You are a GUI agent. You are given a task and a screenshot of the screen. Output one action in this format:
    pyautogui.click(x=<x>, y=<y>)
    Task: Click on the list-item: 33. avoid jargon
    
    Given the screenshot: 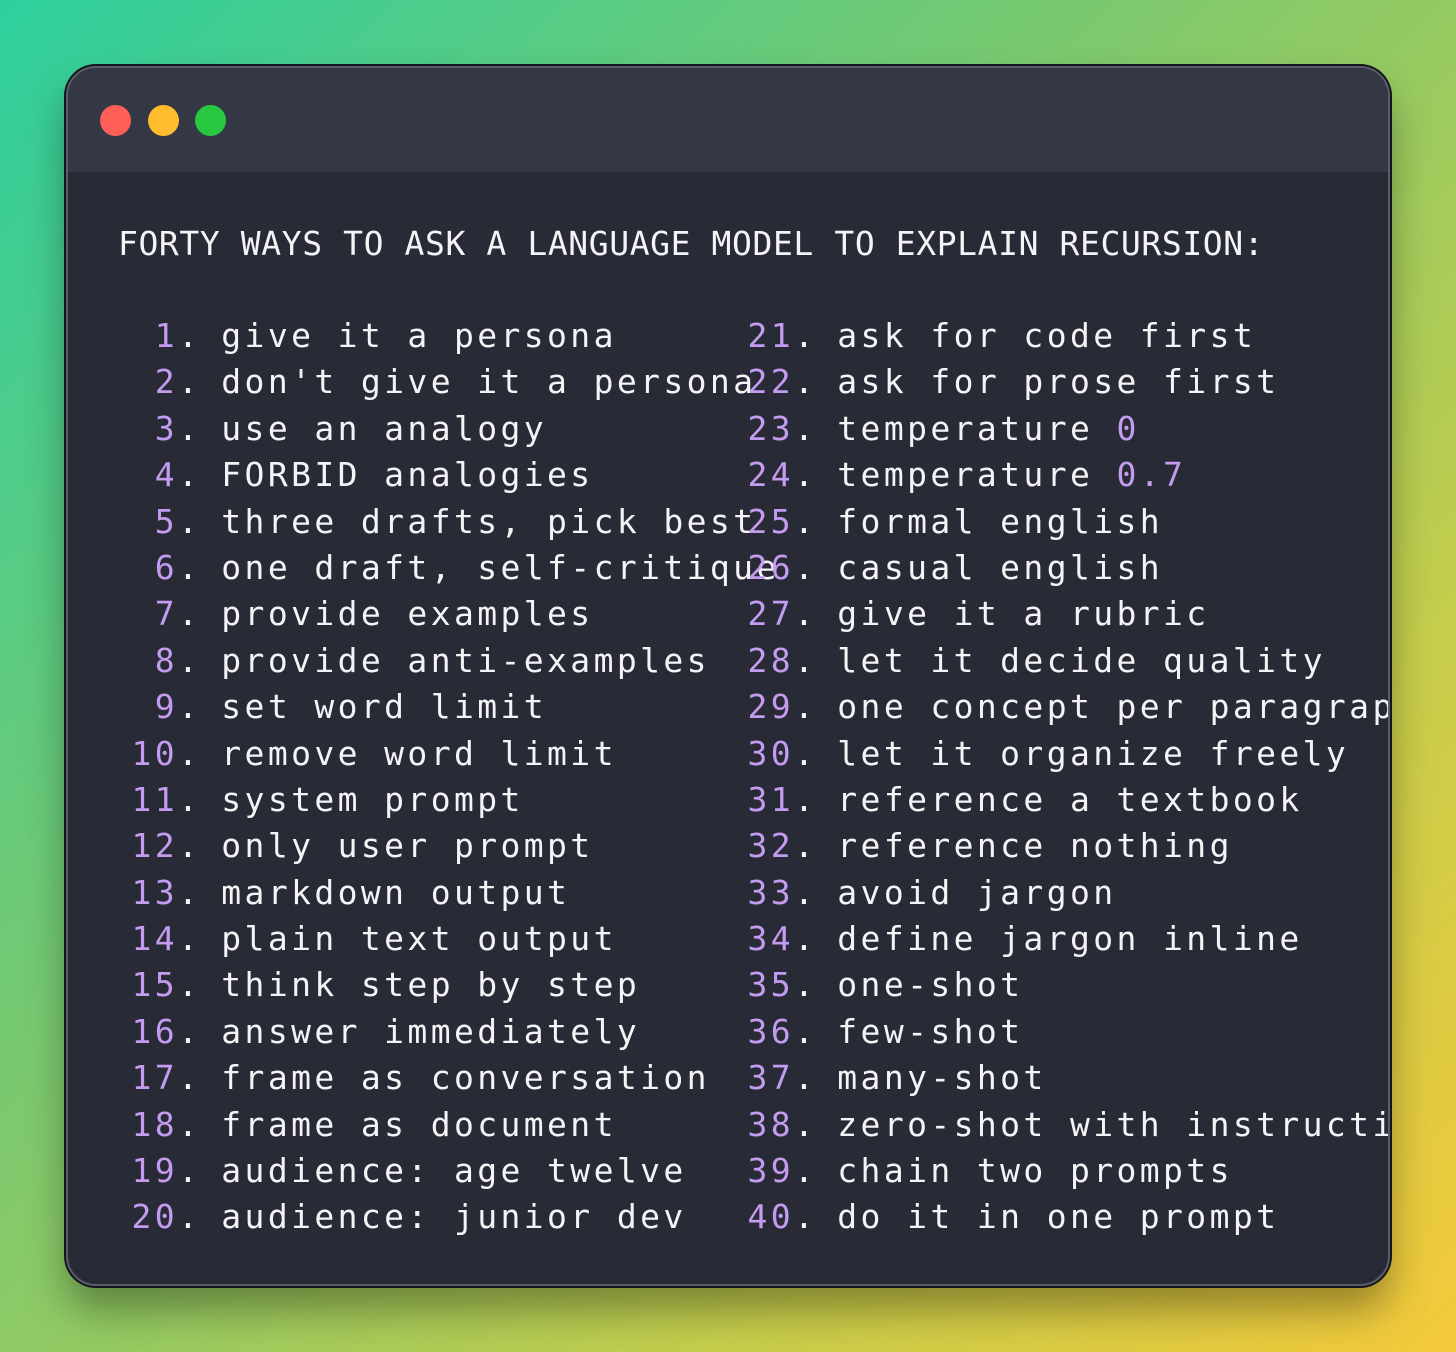 What is the action you would take?
    pyautogui.click(x=1061, y=893)
    